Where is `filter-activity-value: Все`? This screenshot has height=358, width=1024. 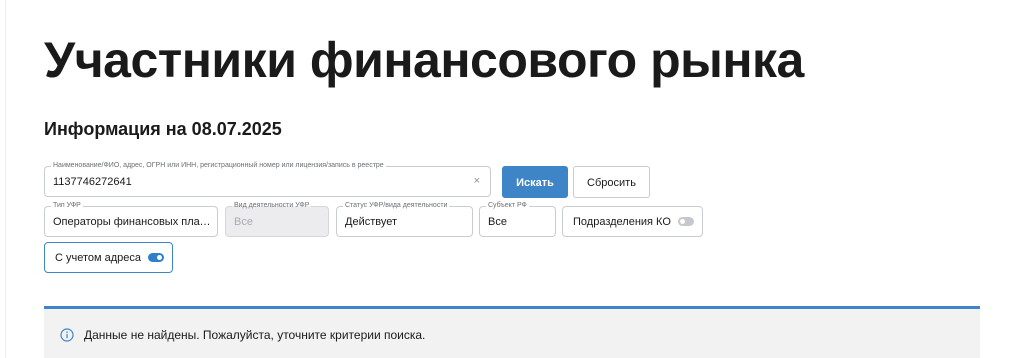 filter-activity-value: Все is located at coordinates (243, 222).